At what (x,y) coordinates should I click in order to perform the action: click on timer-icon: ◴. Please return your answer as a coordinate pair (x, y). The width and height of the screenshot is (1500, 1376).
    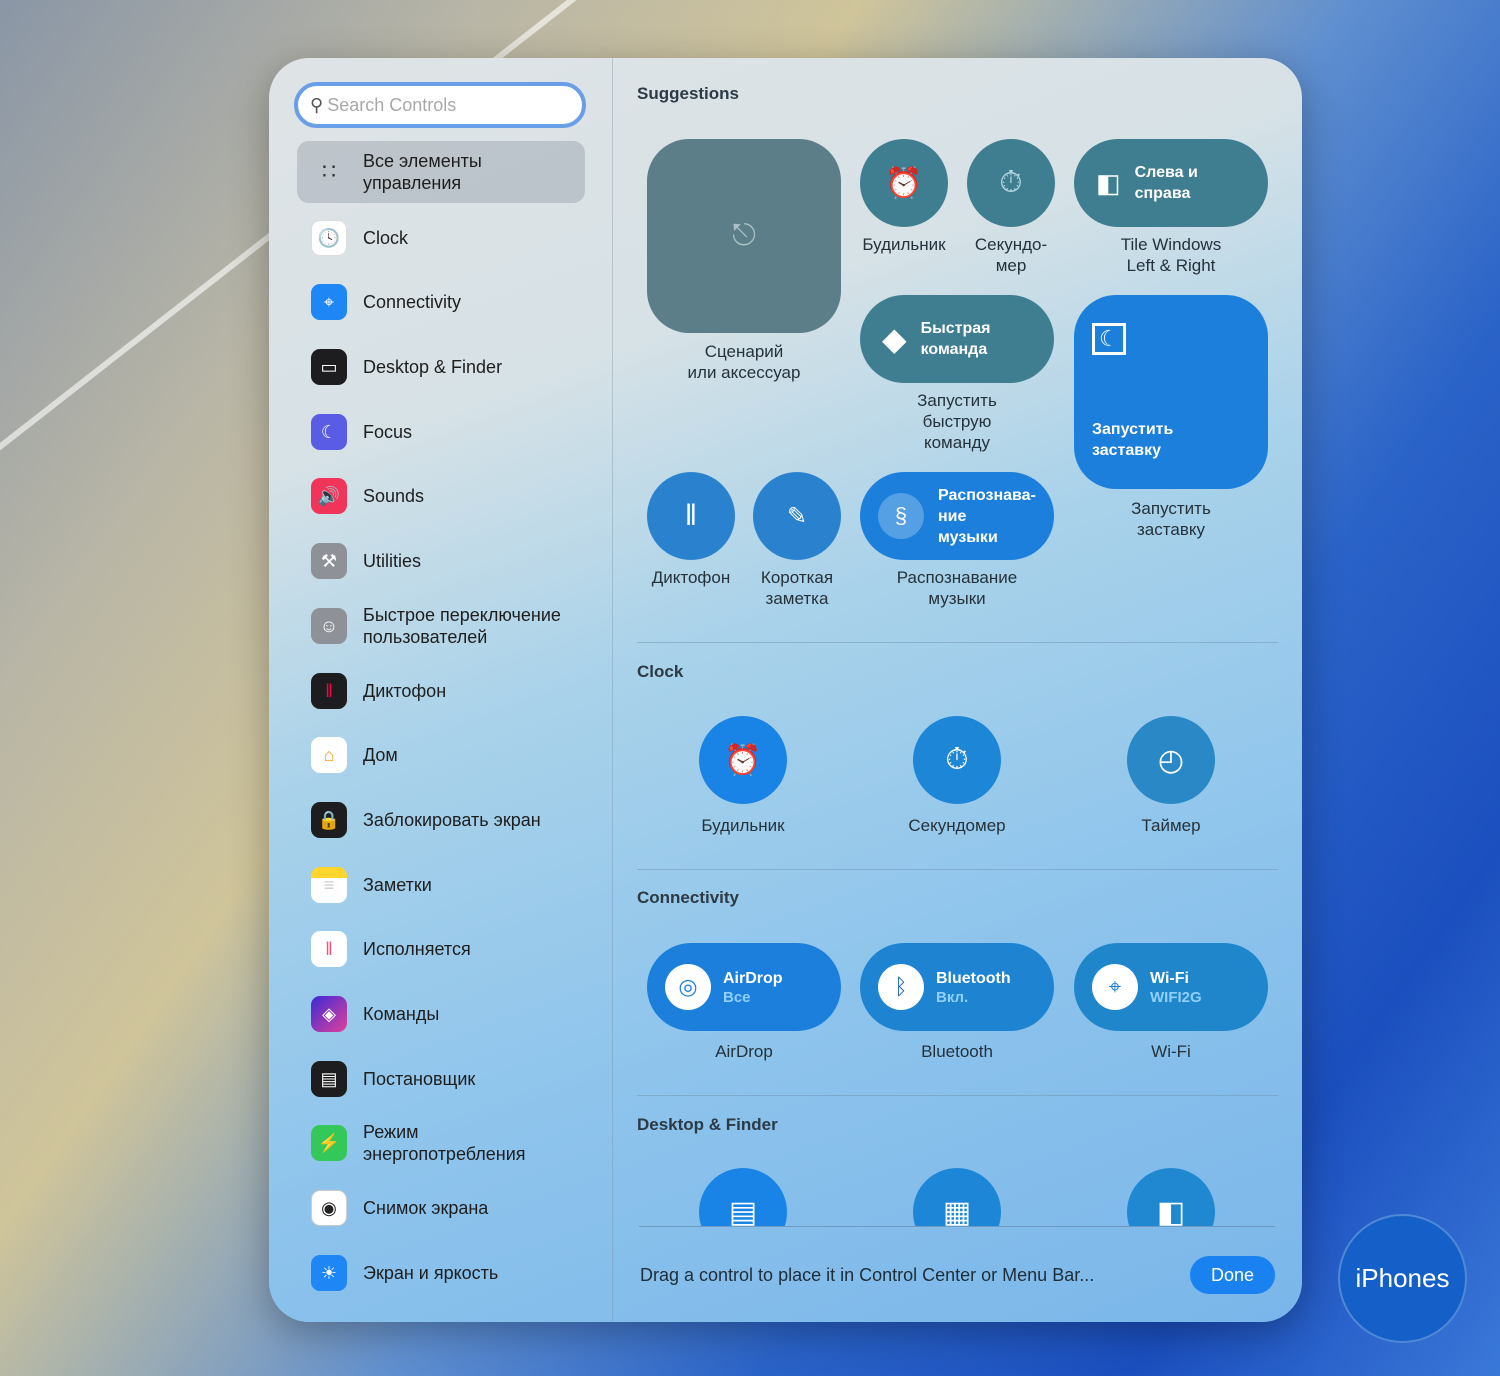
    Looking at the image, I should click on (1171, 760).